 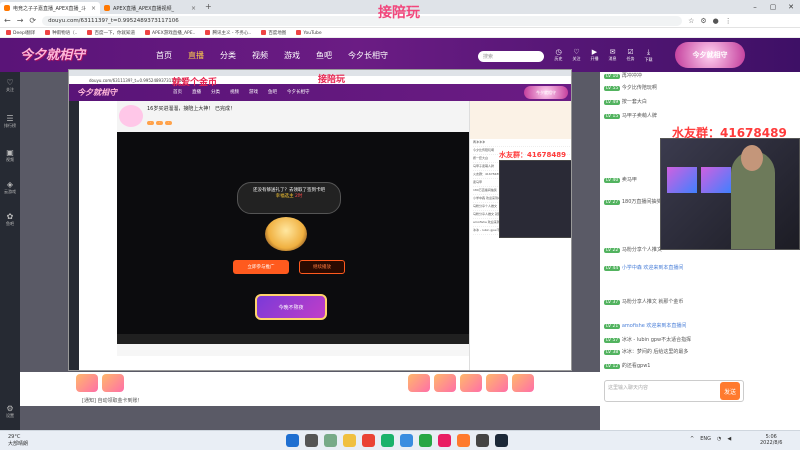 I want to click on search-input: 搜索, so click(x=511, y=56).